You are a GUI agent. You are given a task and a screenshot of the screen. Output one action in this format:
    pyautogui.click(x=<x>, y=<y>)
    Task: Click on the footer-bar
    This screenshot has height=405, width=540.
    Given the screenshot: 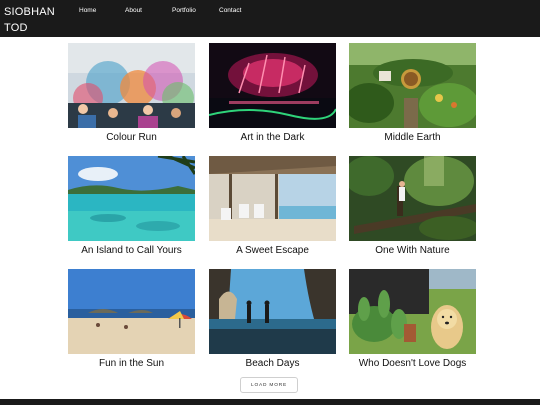 What is the action you would take?
    pyautogui.click(x=270, y=402)
    